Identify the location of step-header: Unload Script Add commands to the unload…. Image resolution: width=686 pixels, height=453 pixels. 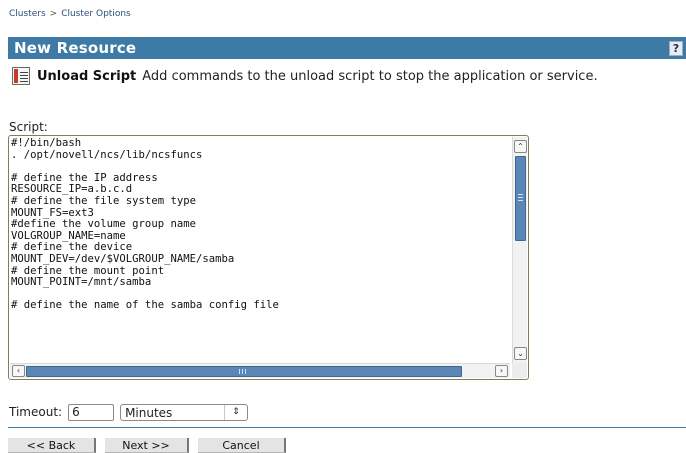
(305, 76).